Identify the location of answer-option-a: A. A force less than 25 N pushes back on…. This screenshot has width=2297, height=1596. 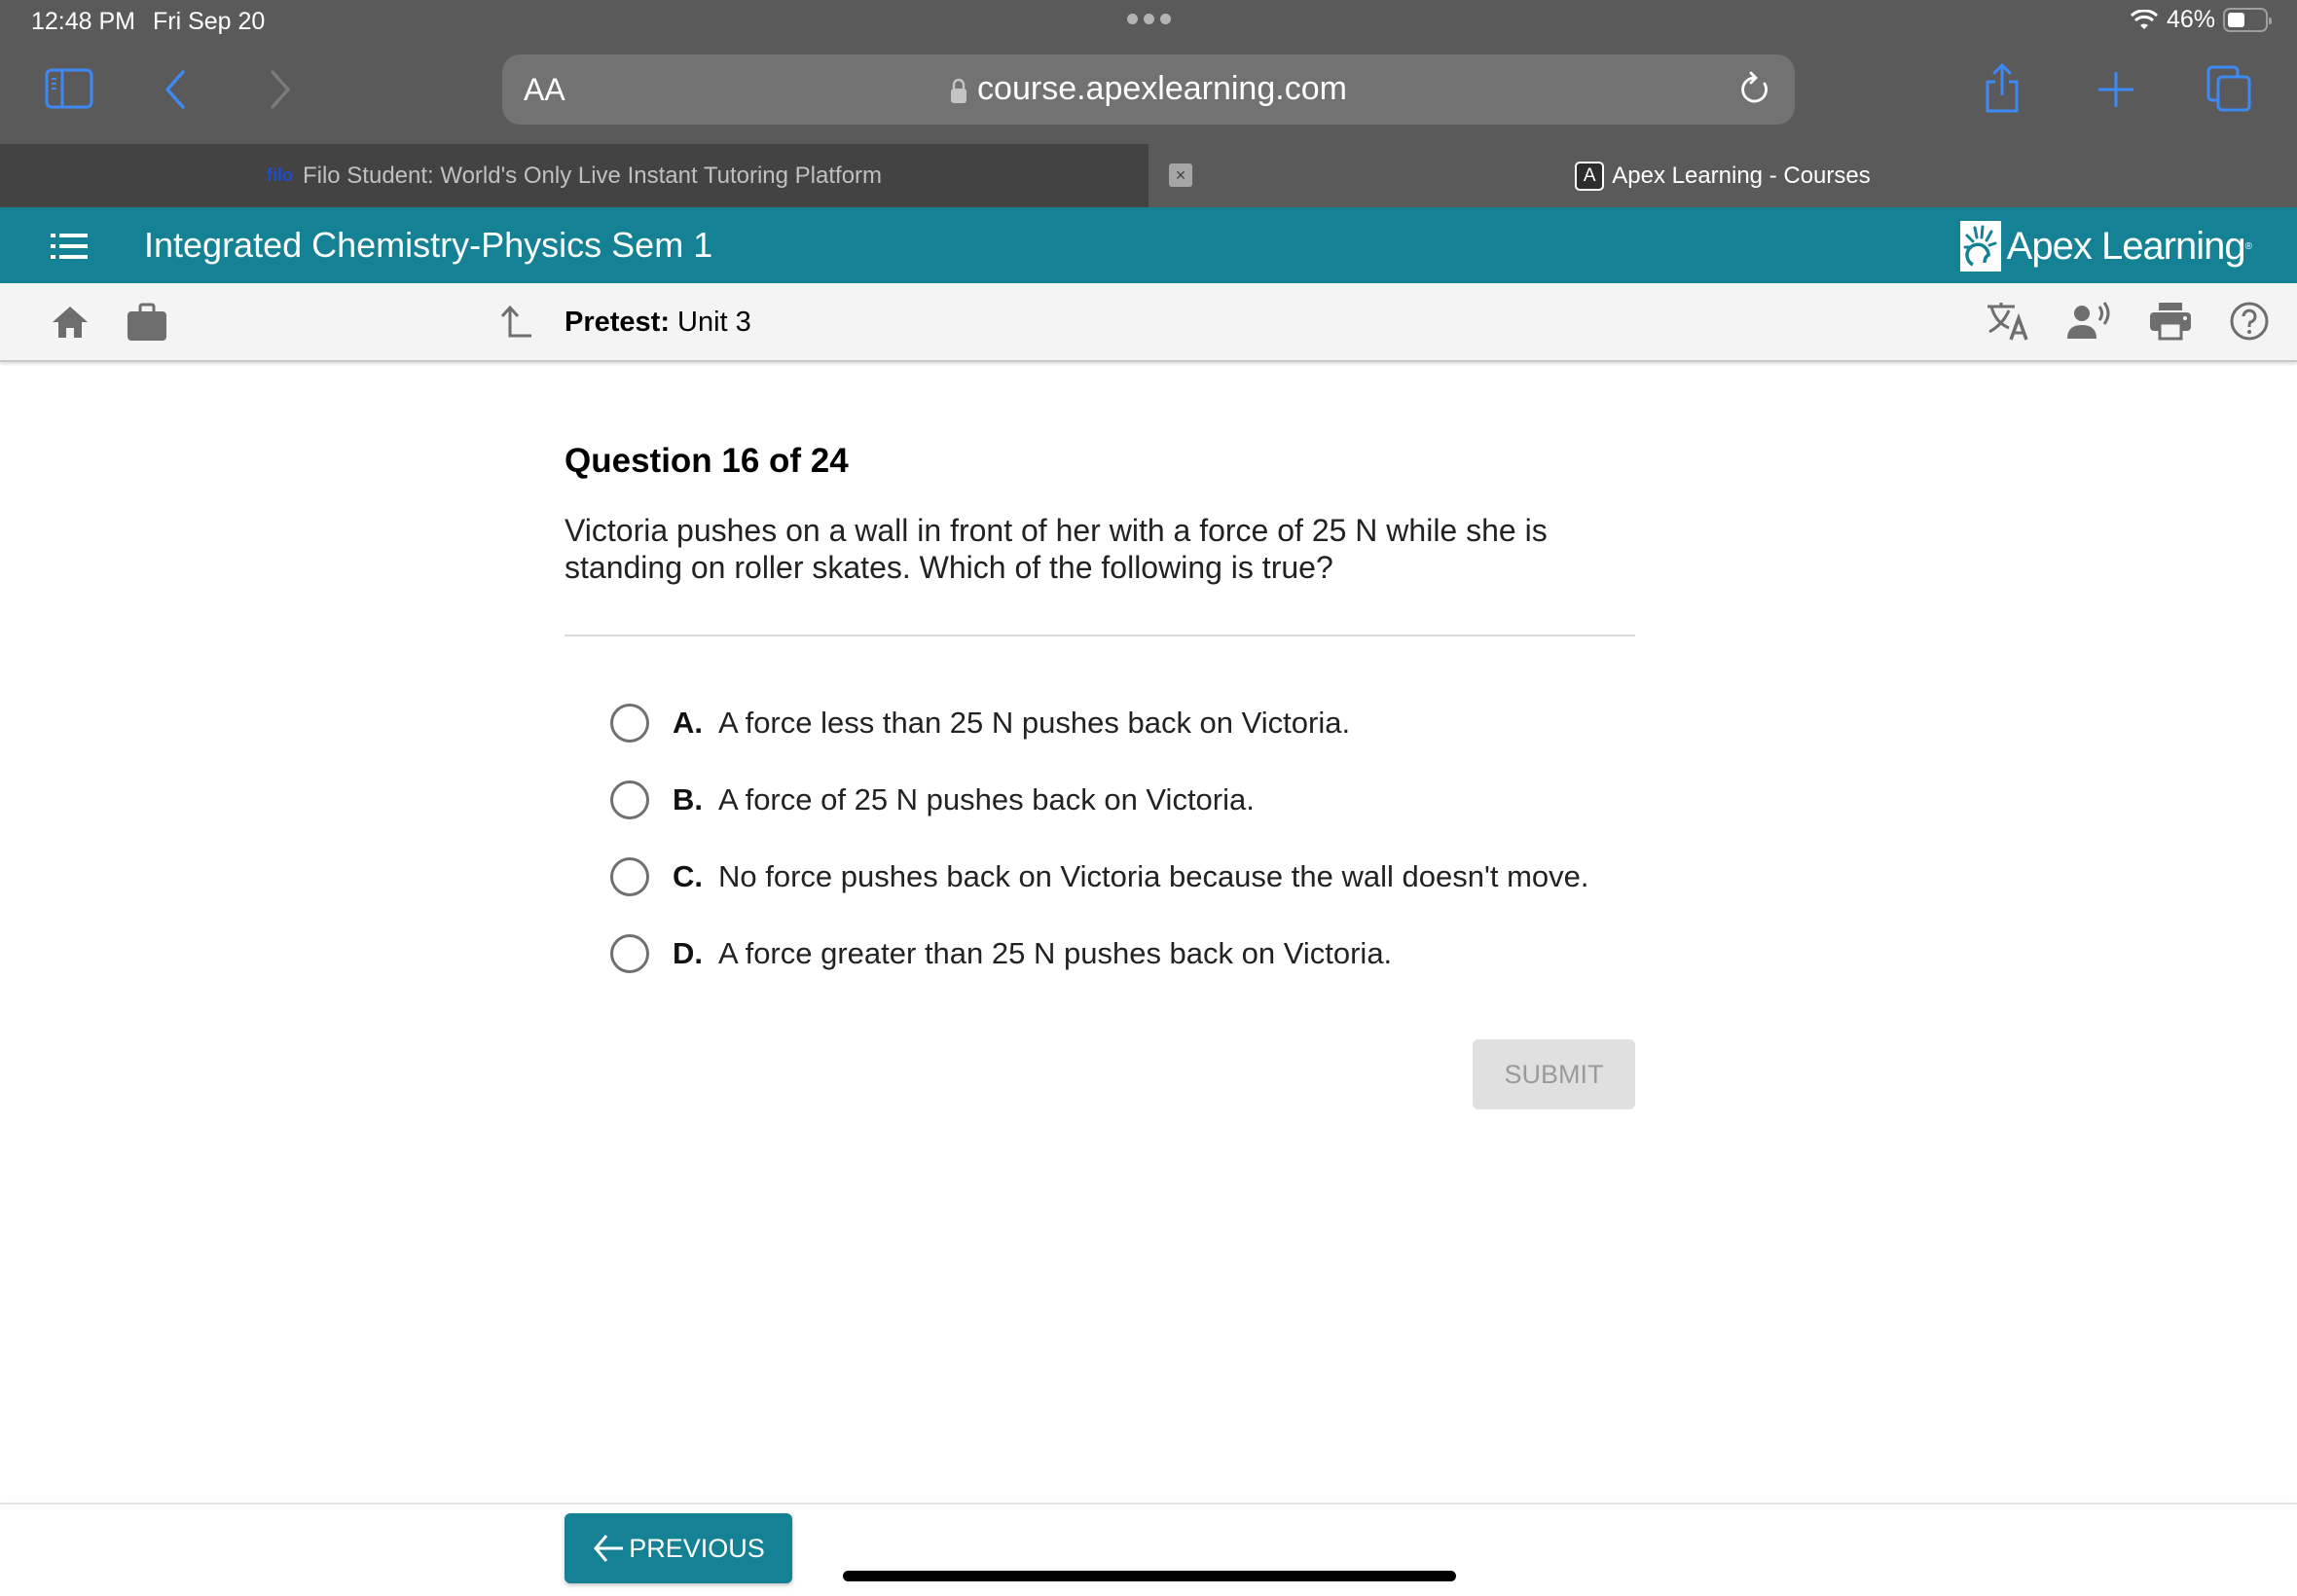
(1099, 722).